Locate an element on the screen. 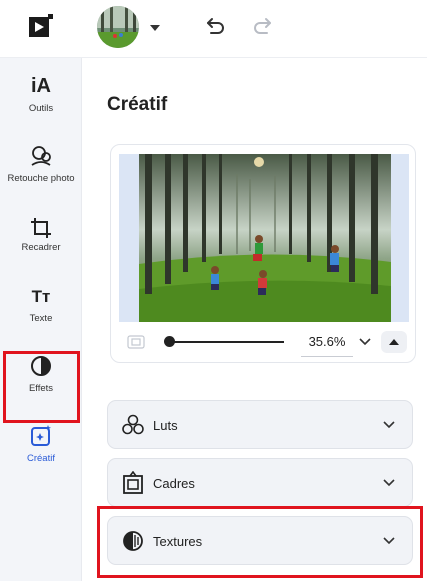  sidebar-item-label: Outils is located at coordinates (41, 108).